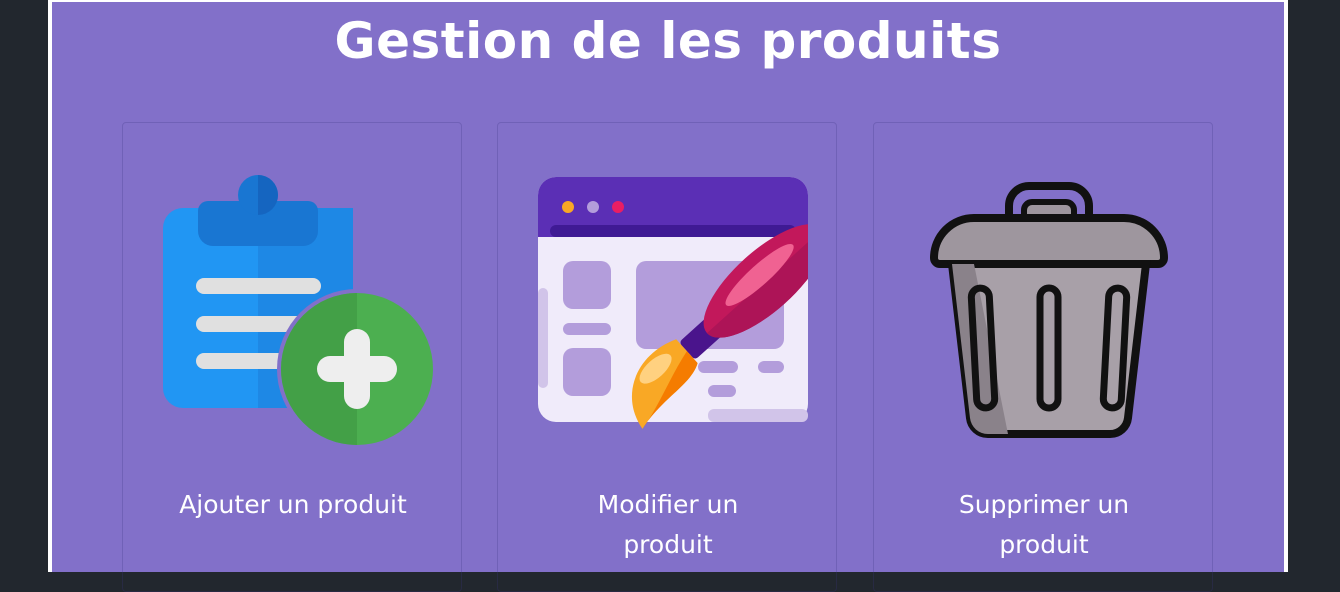  Describe the element at coordinates (668, 525) in the screenshot. I see `modify-product-label: Modifier un produit` at that location.